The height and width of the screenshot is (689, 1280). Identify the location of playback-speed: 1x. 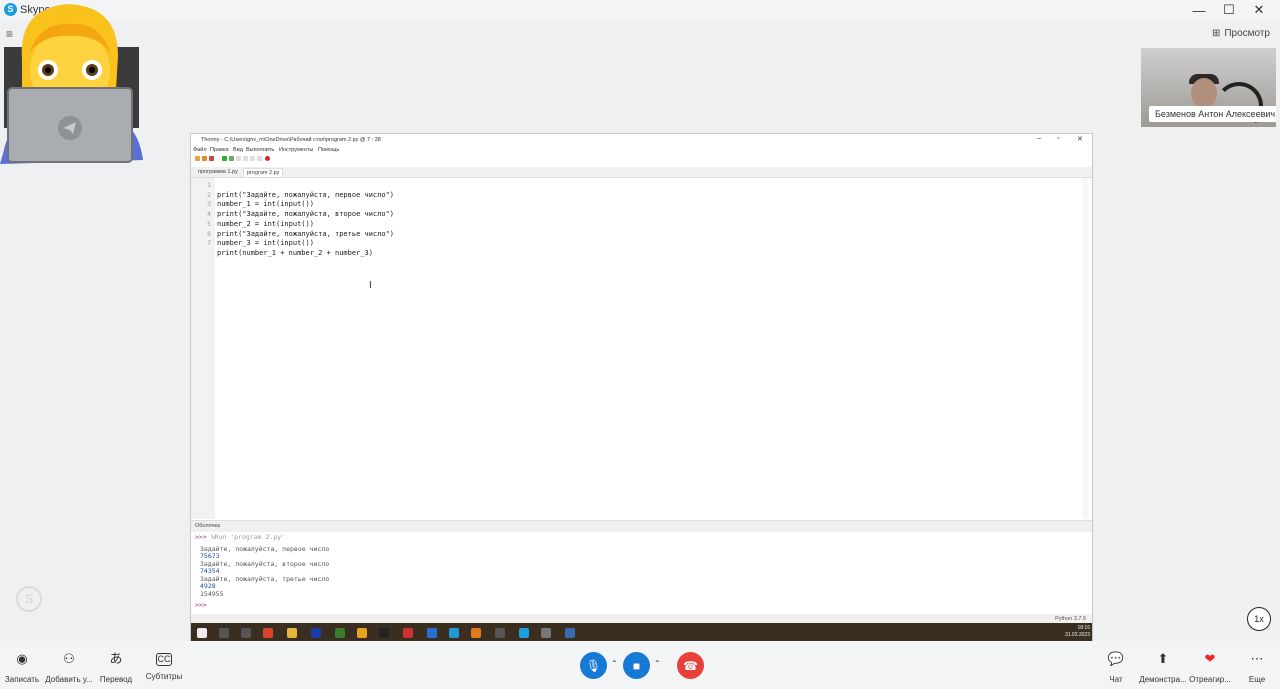
(1259, 619).